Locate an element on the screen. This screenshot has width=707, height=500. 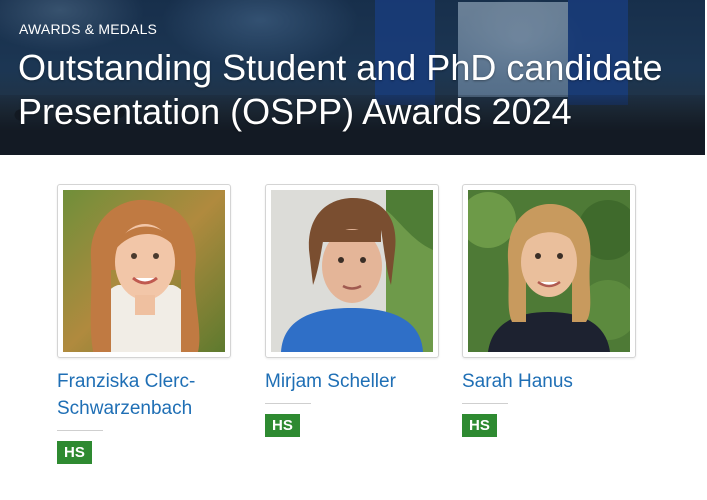
awardee-card: Mirjam Scheller HS is located at coordinates (355, 310).